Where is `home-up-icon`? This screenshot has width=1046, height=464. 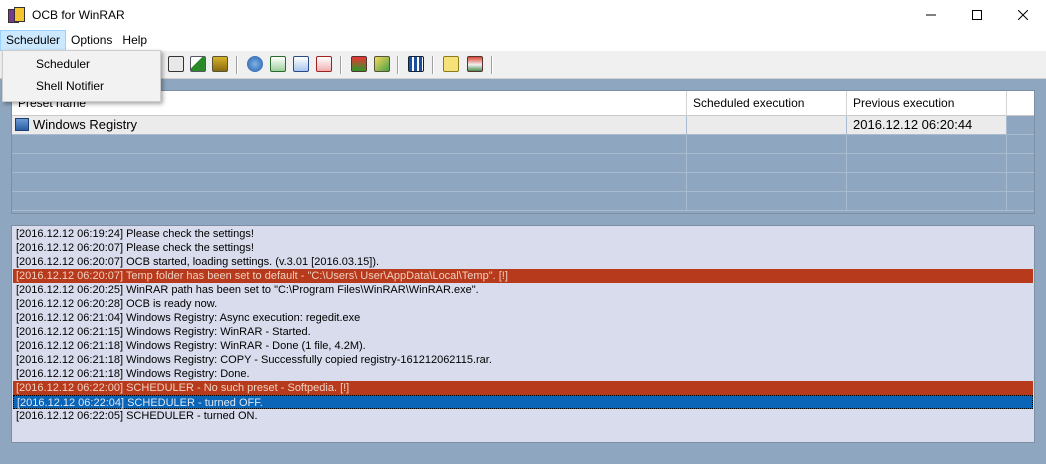 home-up-icon is located at coordinates (359, 64).